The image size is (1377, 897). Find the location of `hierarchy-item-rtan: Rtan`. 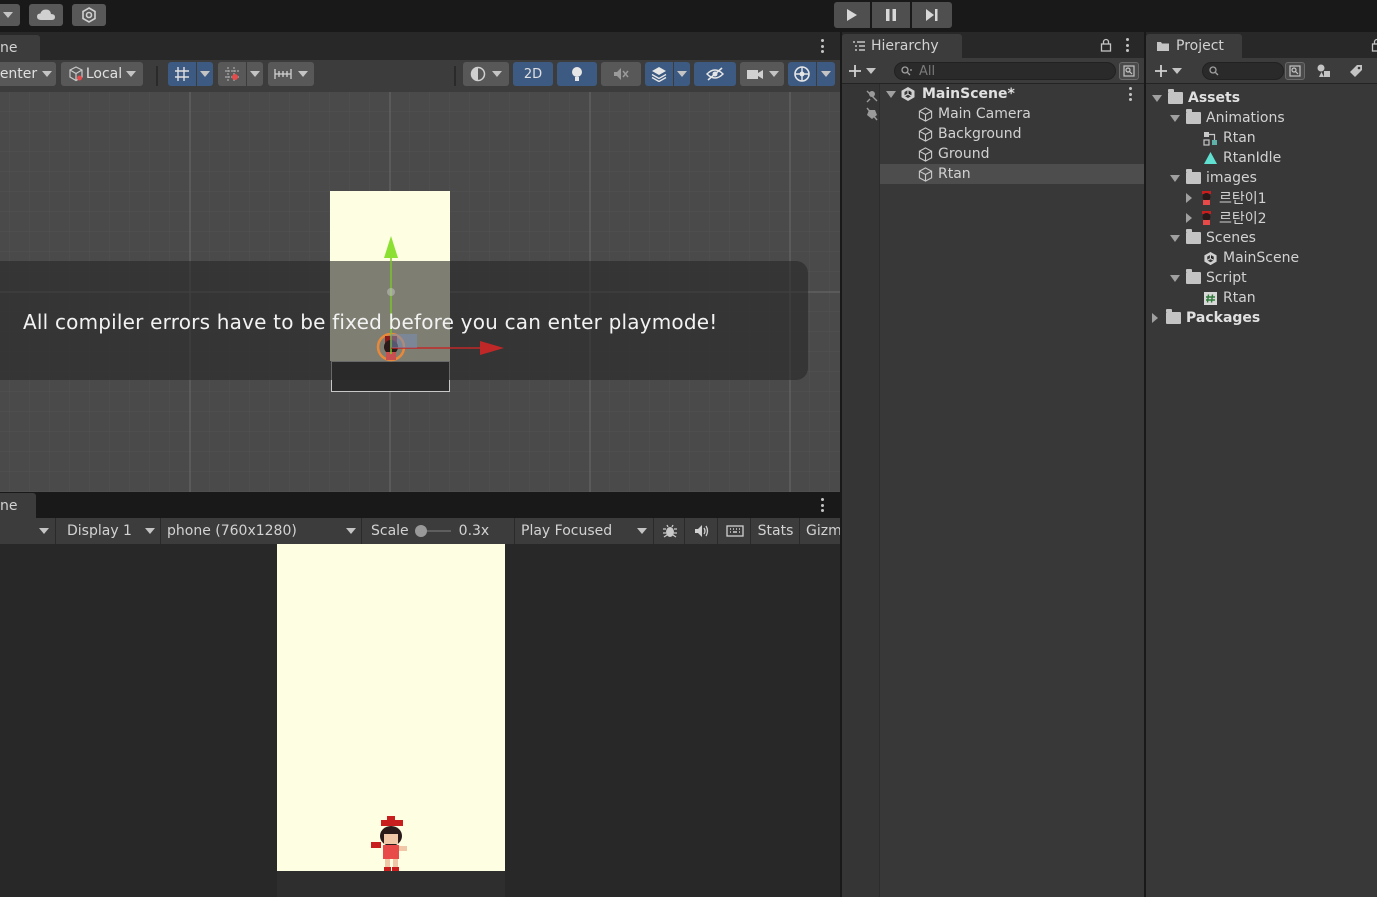

hierarchy-item-rtan: Rtan is located at coordinates (1012, 174).